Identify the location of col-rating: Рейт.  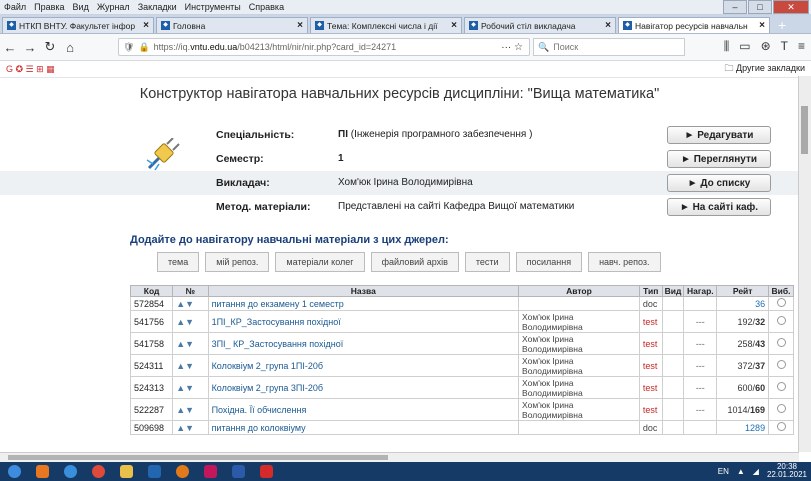
(743, 291).